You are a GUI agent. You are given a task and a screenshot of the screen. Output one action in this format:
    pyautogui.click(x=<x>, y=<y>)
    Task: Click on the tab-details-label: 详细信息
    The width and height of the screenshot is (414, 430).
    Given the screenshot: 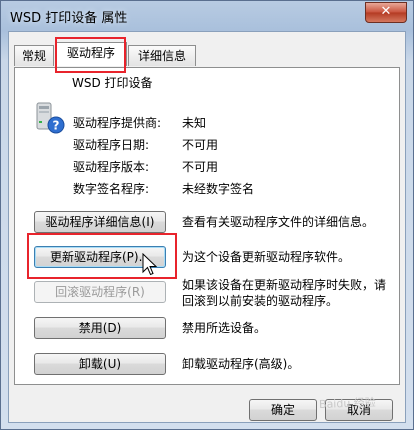 What is the action you would take?
    pyautogui.click(x=161, y=56)
    